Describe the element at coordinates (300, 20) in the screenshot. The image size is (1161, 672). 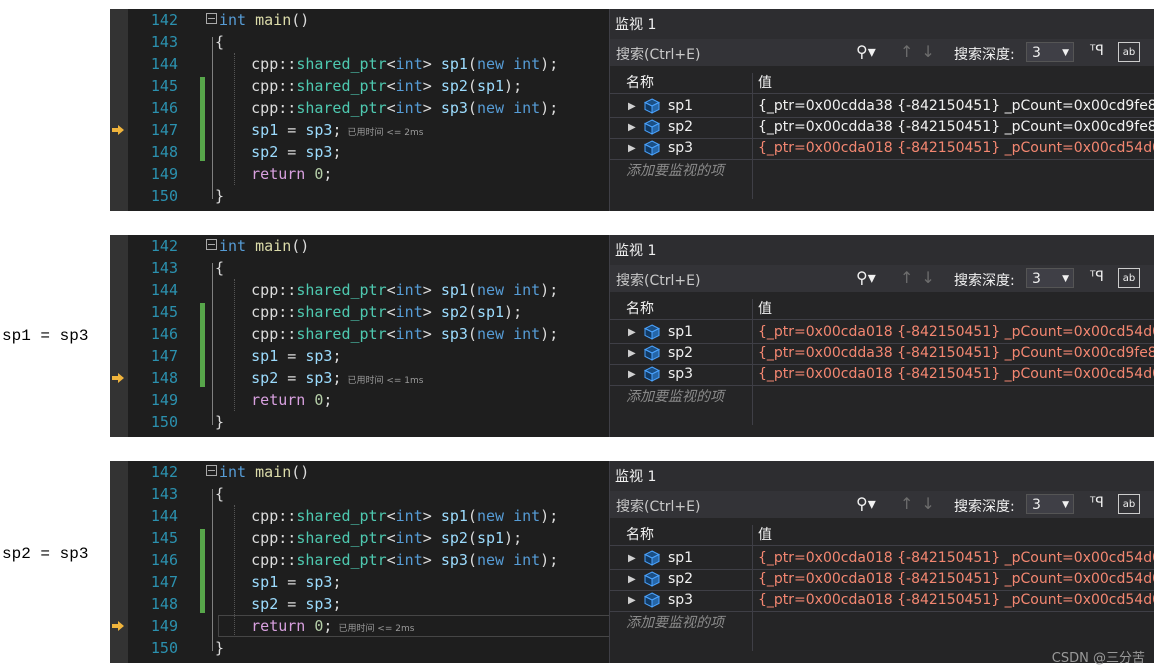
I see `parens: ()` at that location.